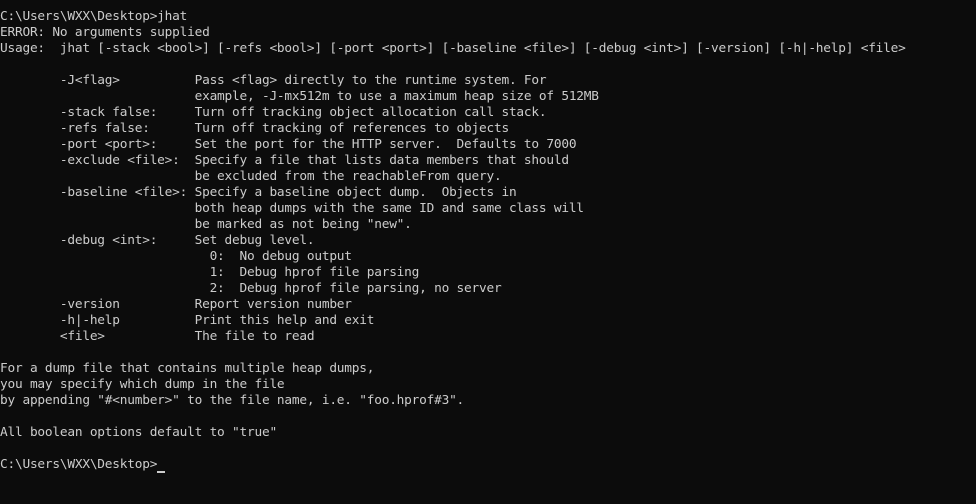 This screenshot has height=504, width=976. I want to click on option-line: be marked as not being "new"., so click(206, 224).